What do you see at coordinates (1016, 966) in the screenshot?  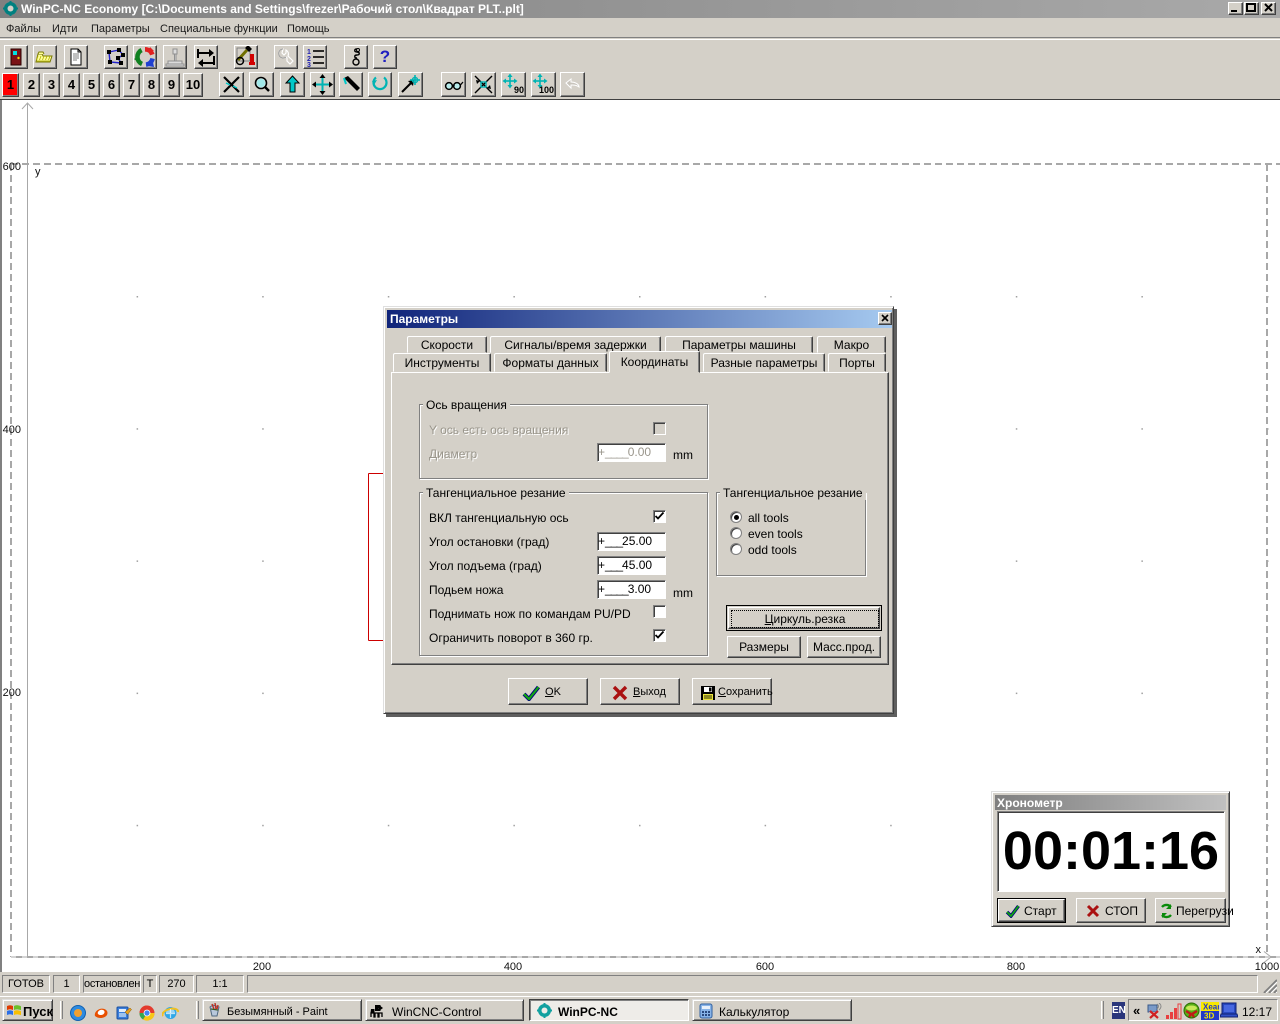 I see `svg-text: 800` at bounding box center [1016, 966].